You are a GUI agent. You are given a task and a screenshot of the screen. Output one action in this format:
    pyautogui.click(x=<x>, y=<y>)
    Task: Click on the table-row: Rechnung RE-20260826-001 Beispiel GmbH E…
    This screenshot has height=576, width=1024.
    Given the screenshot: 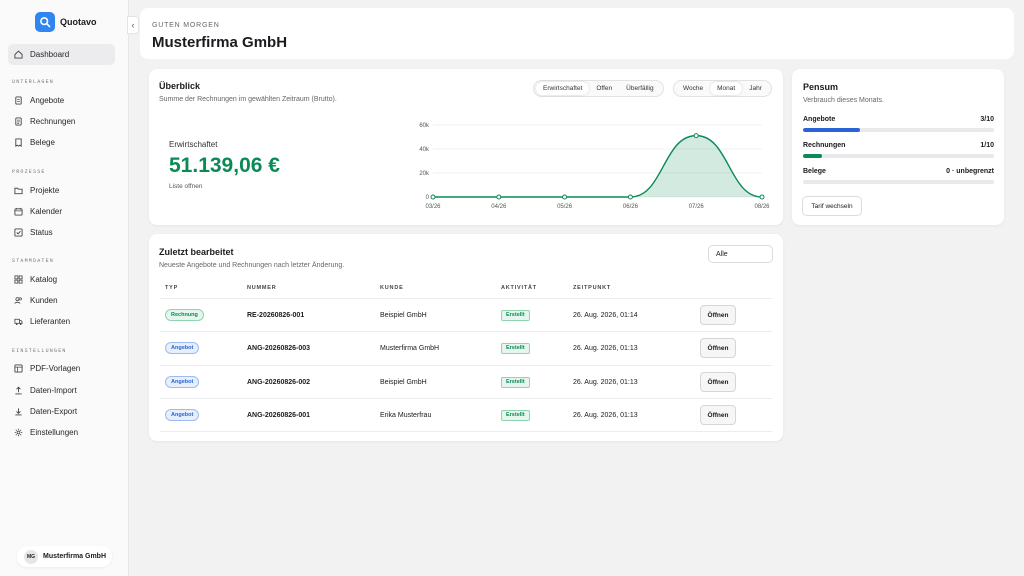 What is the action you would take?
    pyautogui.click(x=466, y=315)
    